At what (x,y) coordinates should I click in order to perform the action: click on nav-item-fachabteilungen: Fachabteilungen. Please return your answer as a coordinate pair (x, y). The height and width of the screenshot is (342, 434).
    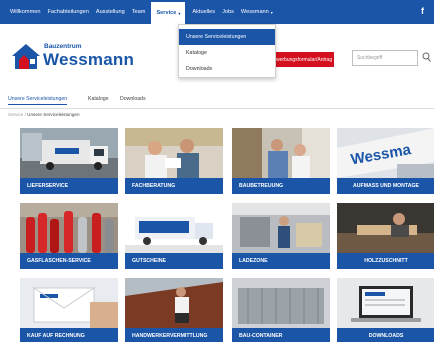
    Looking at the image, I should click on (67, 12).